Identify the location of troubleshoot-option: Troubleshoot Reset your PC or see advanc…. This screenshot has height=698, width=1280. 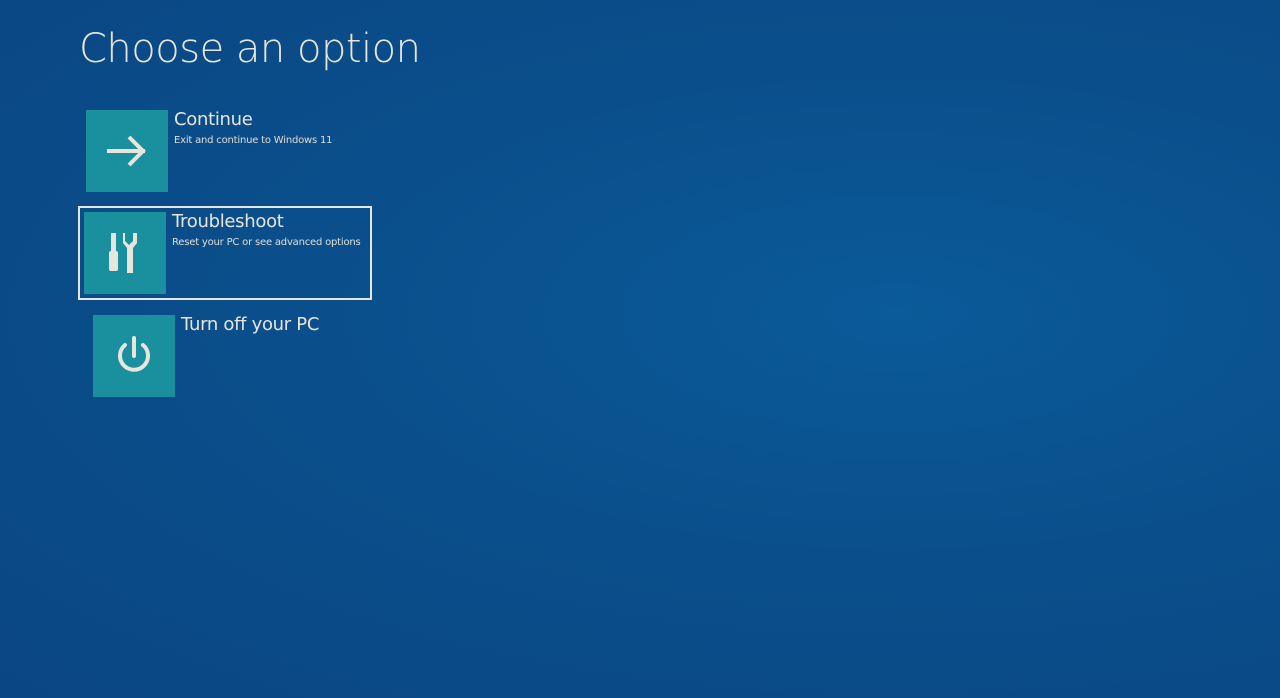
(225, 253).